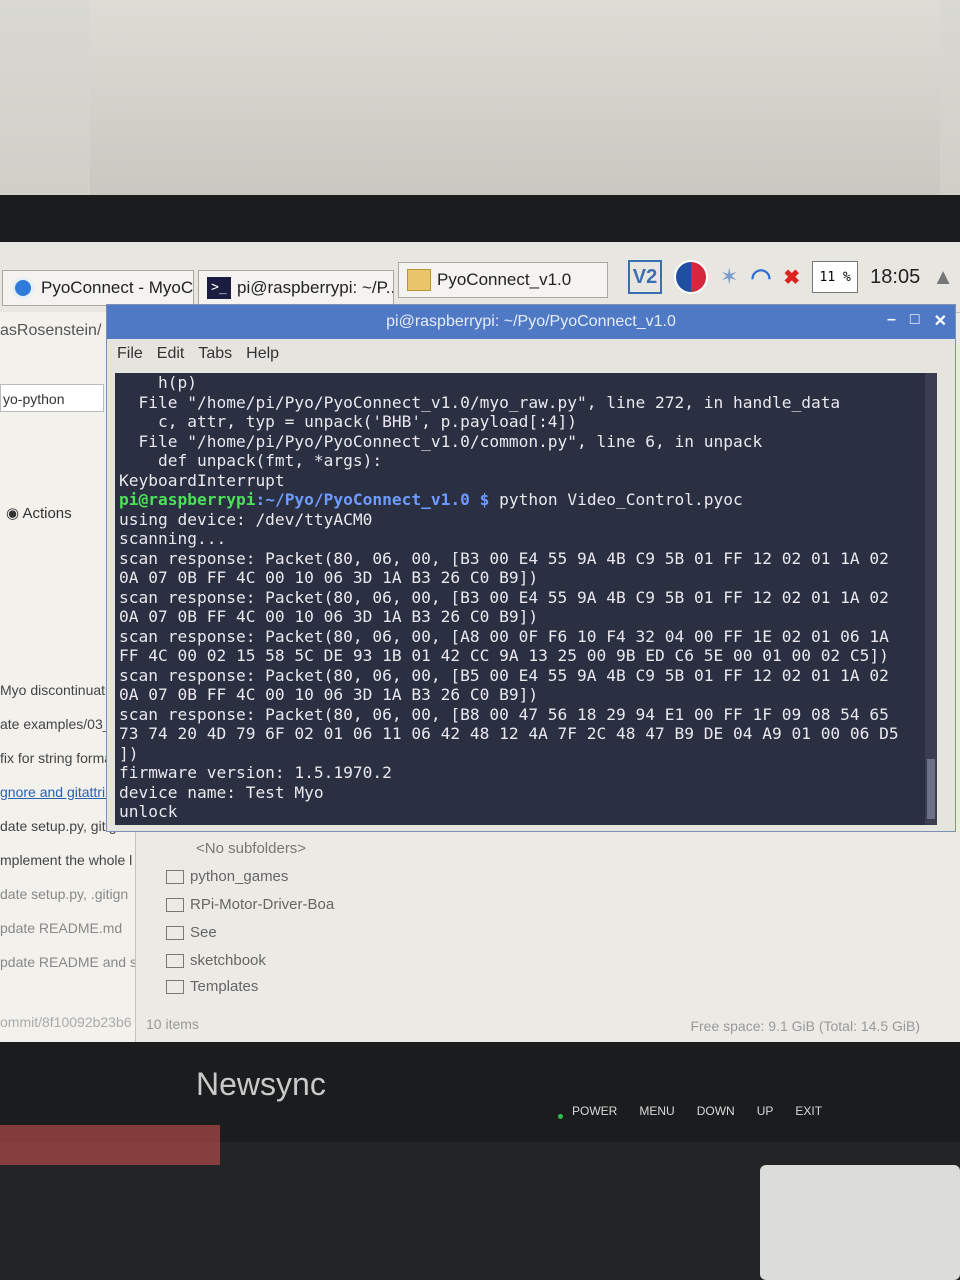 This screenshot has width=960, height=1280. Describe the element at coordinates (203, 932) in the screenshot. I see `folder-name: See` at that location.